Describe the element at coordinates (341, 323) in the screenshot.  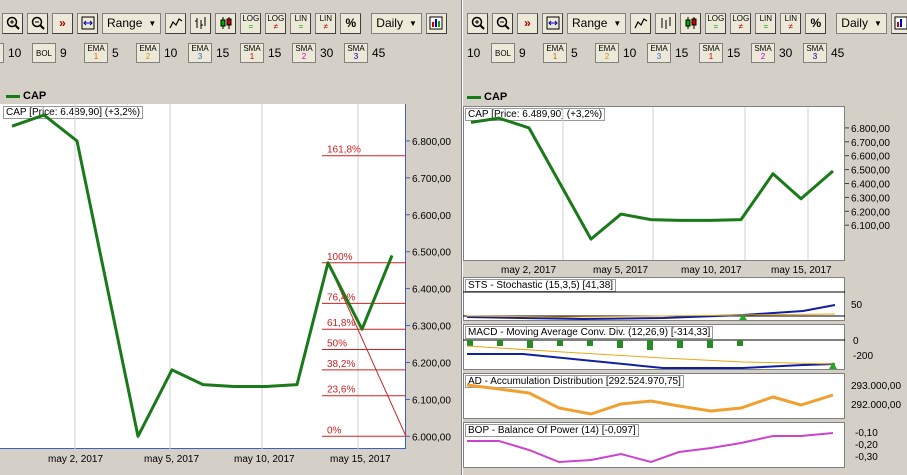
I see `fib-level-label: 61,8%` at that location.